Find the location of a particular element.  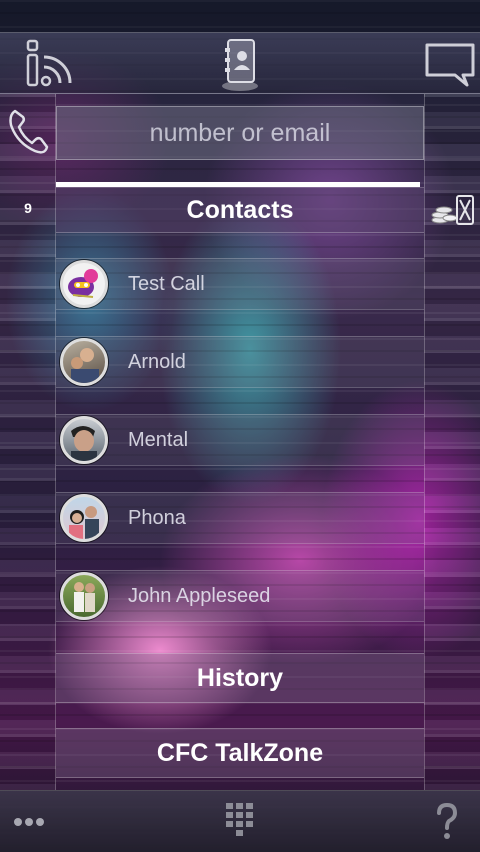

search-bar is located at coordinates (240, 133).